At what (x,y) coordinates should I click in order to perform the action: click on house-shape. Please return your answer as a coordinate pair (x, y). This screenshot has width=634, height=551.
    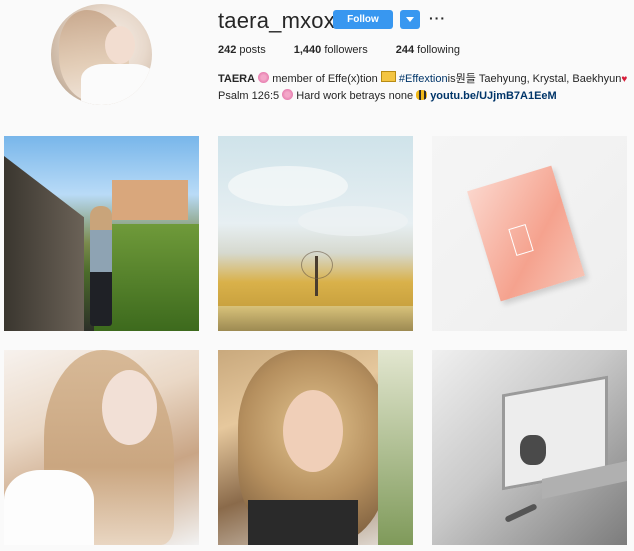
    Looking at the image, I should click on (150, 200).